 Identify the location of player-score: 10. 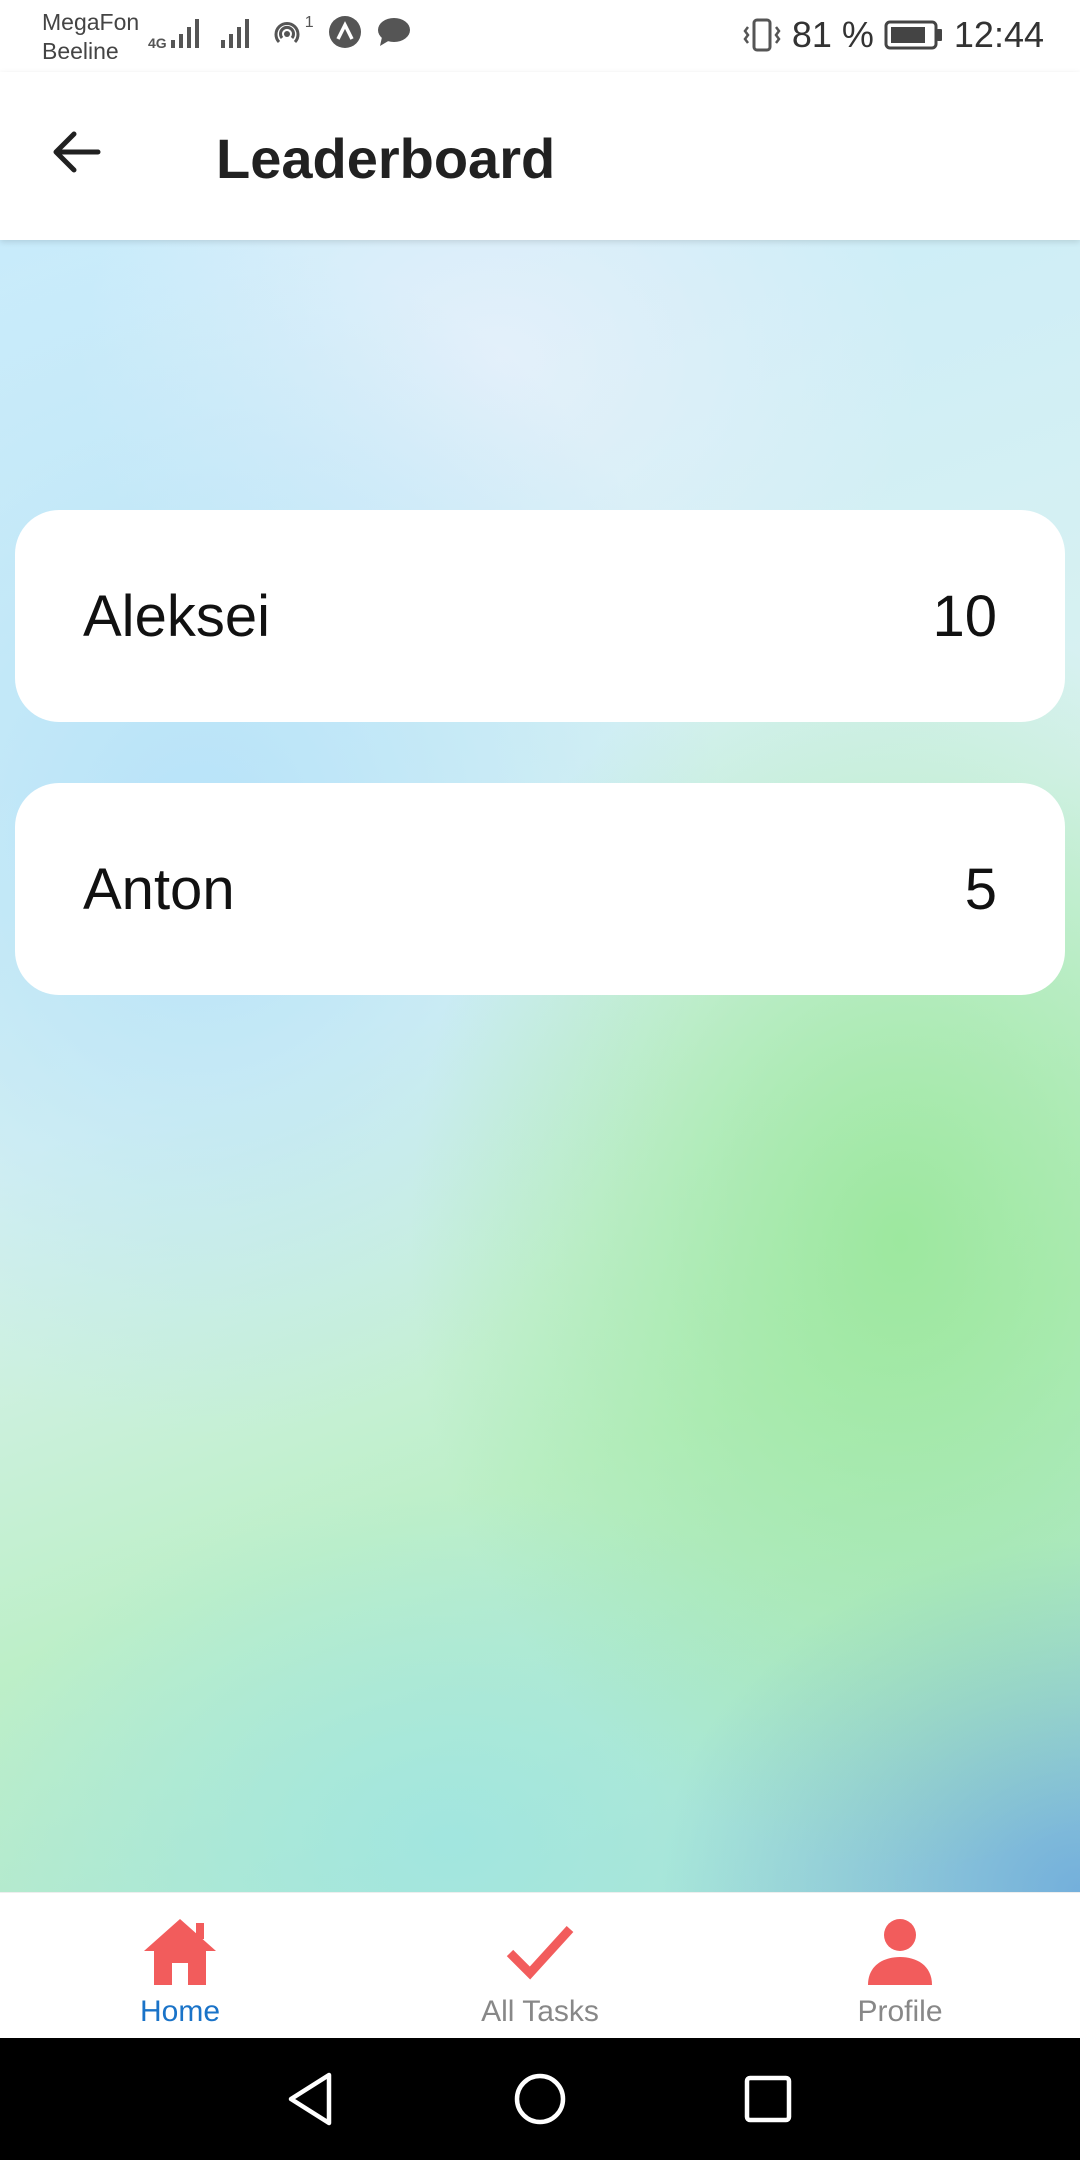
(964, 616).